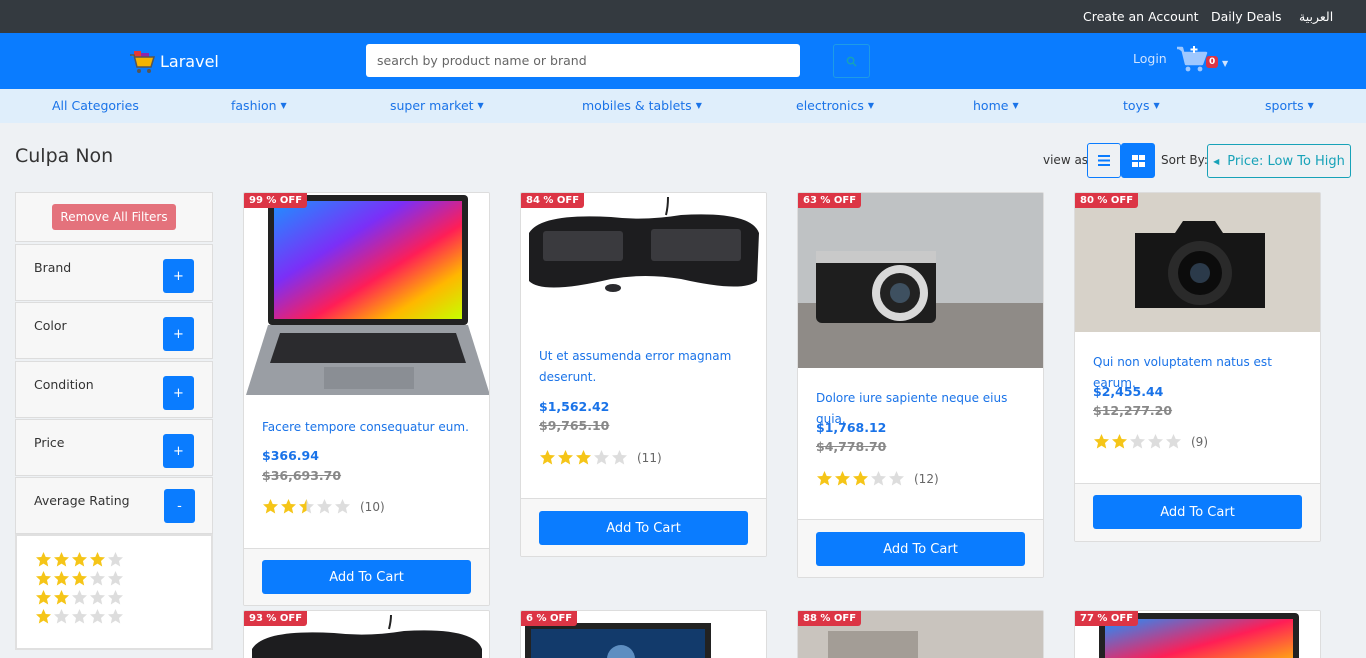 Image resolution: width=1366 pixels, height=658 pixels. I want to click on nav-super-market: super market ▼, so click(437, 105).